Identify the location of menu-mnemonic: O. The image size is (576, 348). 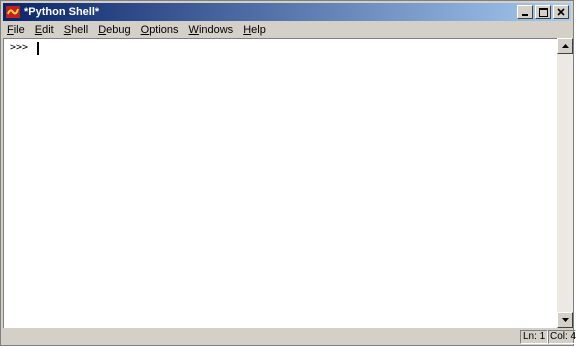
(145, 29).